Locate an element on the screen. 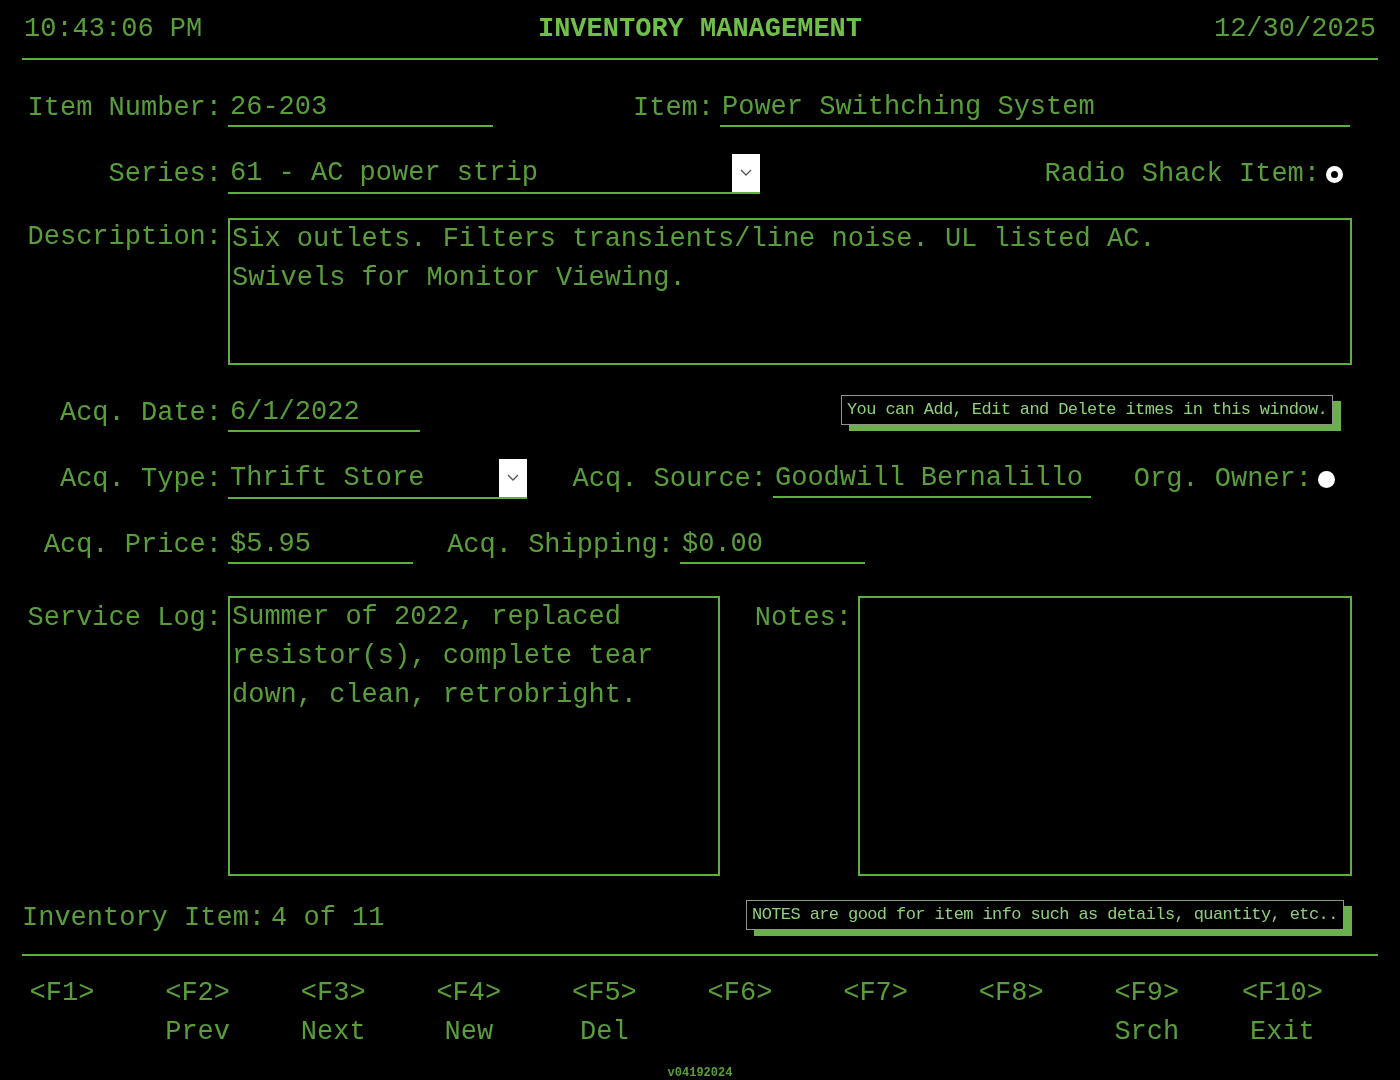 The width and height of the screenshot is (1400, 1080). date-text: 12/30/2025 is located at coordinates (1294, 29).